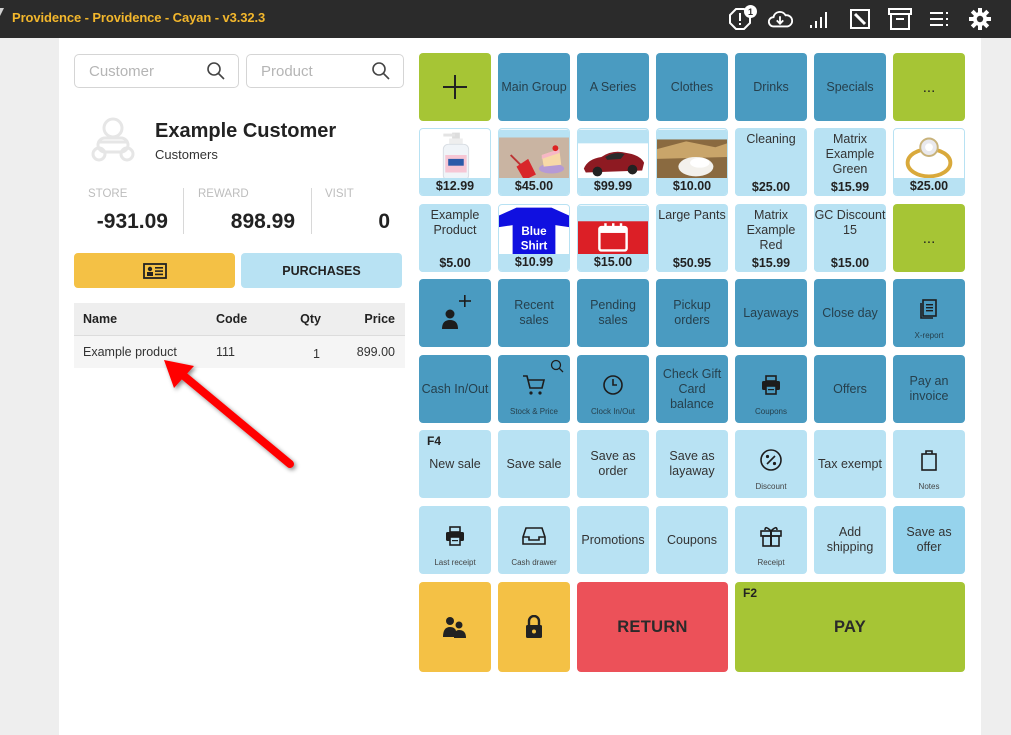  What do you see at coordinates (613, 238) in the screenshot?
I see `product-tile-calendar: $15.00` at bounding box center [613, 238].